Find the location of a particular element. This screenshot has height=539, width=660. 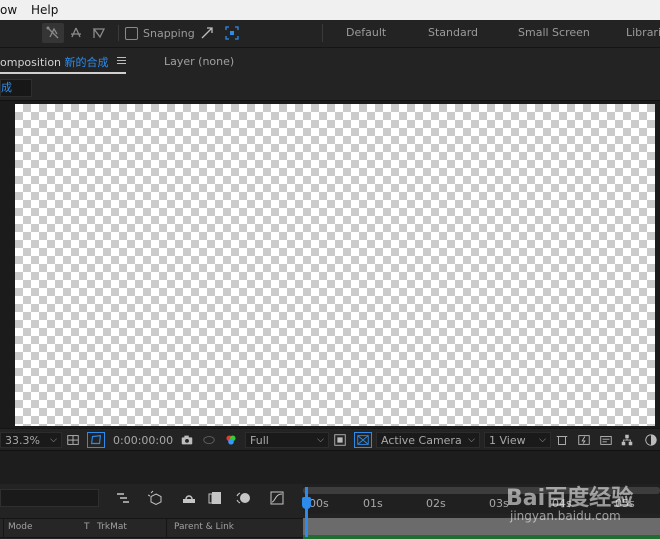

composition-navigator: 成 is located at coordinates (16, 88).